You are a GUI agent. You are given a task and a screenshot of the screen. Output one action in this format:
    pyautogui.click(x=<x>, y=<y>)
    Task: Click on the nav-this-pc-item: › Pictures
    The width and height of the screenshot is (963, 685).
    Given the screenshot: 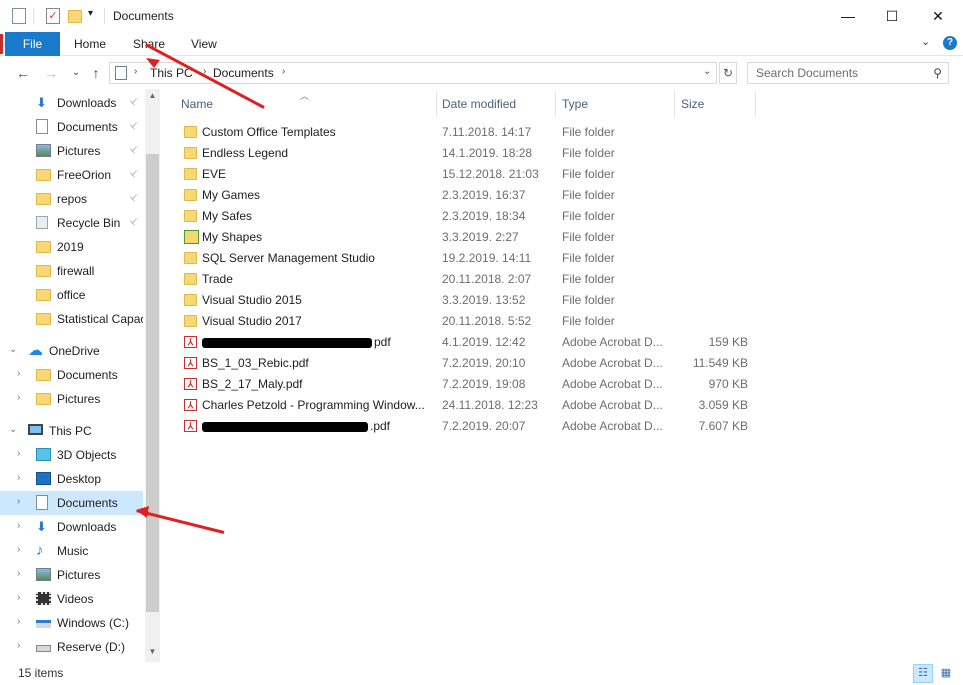 What is the action you would take?
    pyautogui.click(x=71, y=575)
    